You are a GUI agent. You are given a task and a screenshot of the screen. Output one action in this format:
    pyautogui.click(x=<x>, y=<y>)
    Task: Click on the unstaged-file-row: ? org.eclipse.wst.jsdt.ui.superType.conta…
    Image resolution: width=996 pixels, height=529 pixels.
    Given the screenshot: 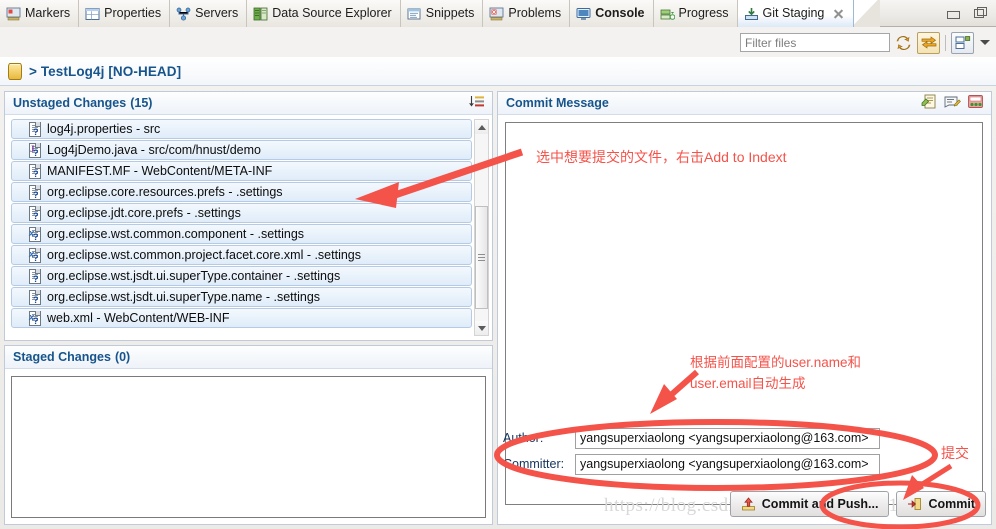 What is the action you would take?
    pyautogui.click(x=241, y=276)
    